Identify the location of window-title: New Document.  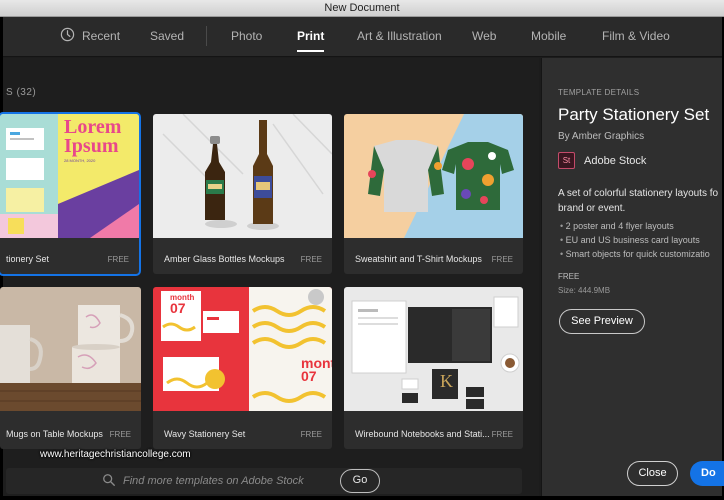
(362, 8).